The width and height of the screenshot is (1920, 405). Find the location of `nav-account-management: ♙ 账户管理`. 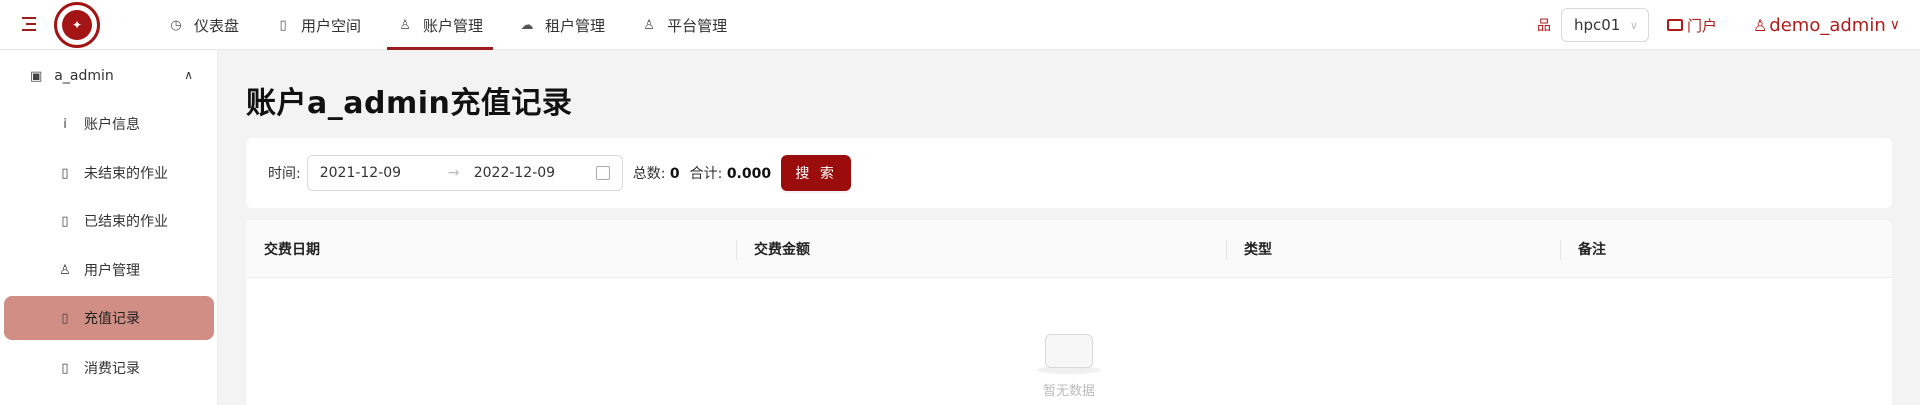

nav-account-management: ♙ 账户管理 is located at coordinates (440, 25).